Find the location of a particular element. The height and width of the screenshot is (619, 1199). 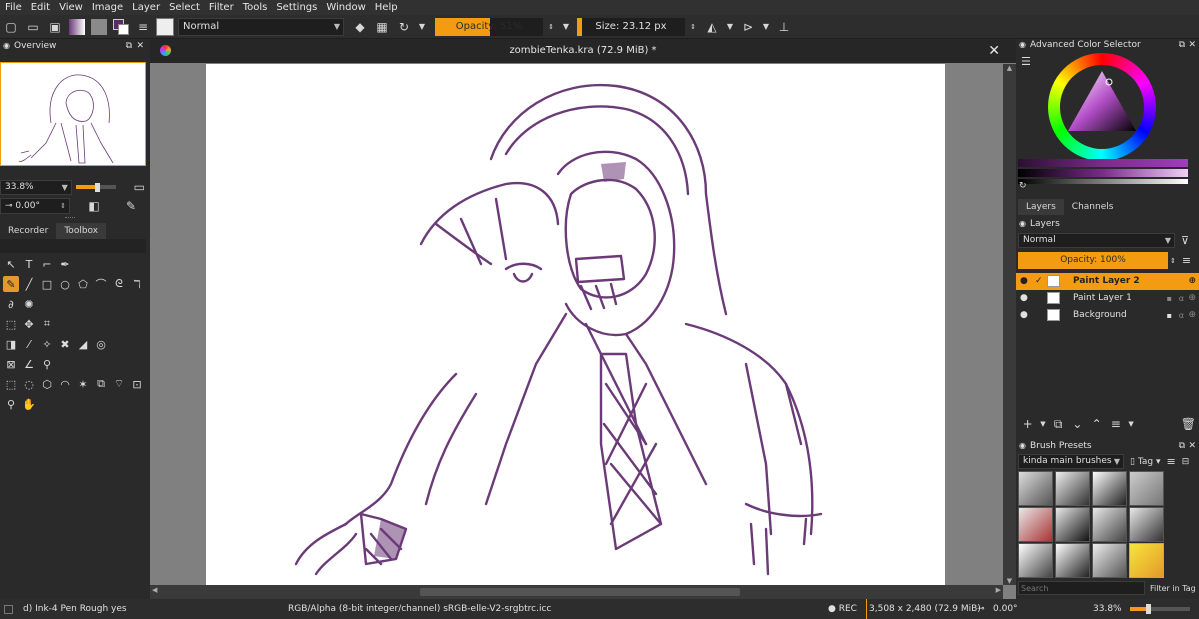

layer-opacity-slider: Opacity: 100% is located at coordinates (1093, 260).